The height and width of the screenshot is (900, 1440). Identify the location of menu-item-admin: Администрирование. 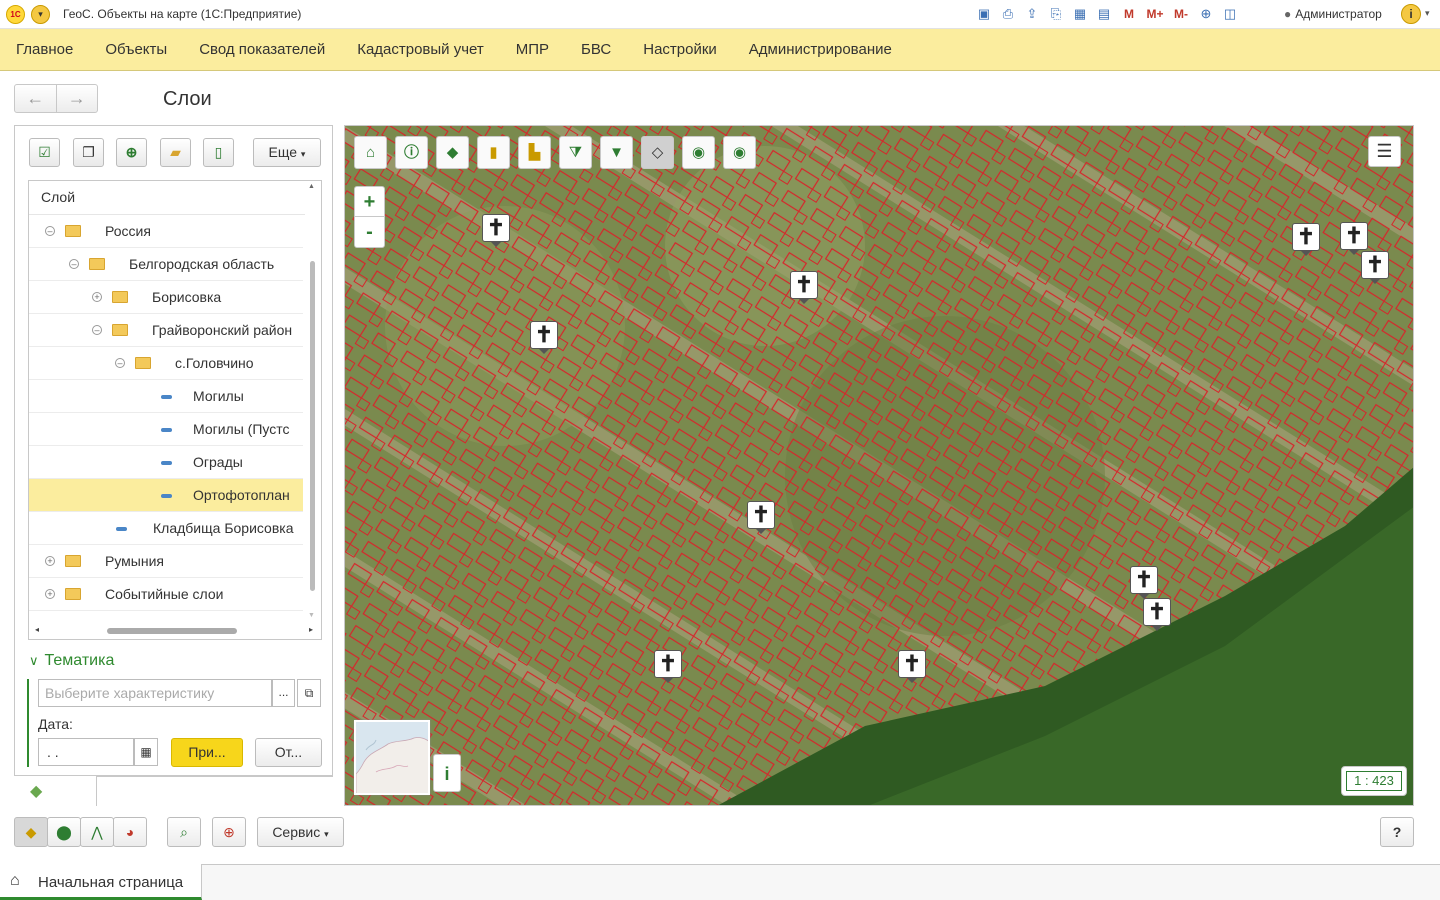
(820, 49).